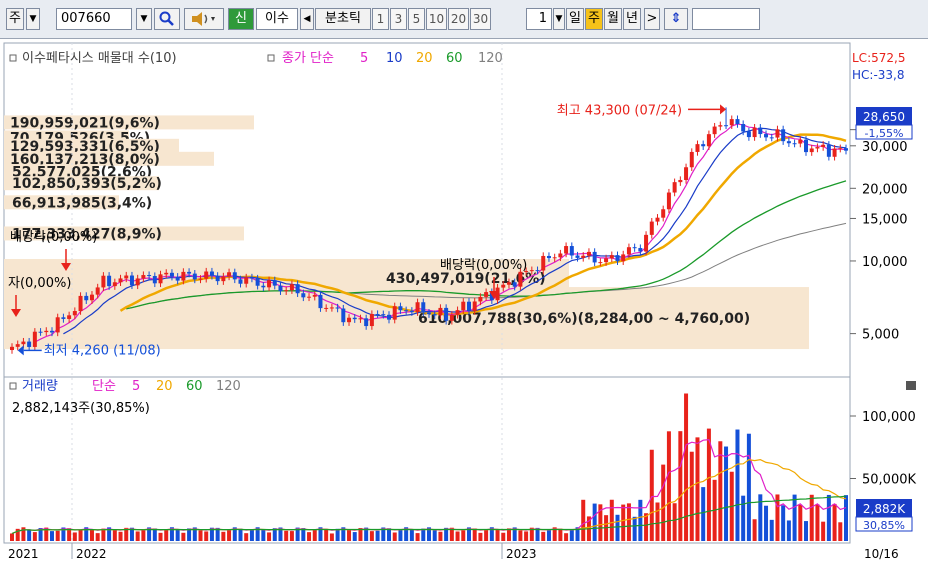 The image size is (928, 571). Describe the element at coordinates (144, 19) in the screenshot. I see `code-dropdown-icon: ▼` at that location.